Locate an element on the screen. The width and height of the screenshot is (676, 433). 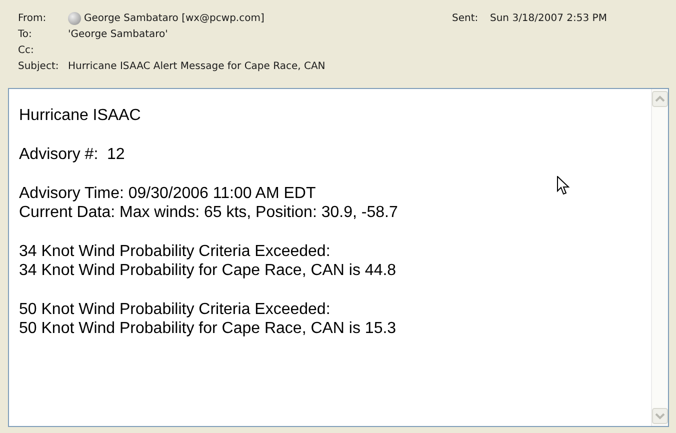
field-label: Cc: is located at coordinates (26, 51).